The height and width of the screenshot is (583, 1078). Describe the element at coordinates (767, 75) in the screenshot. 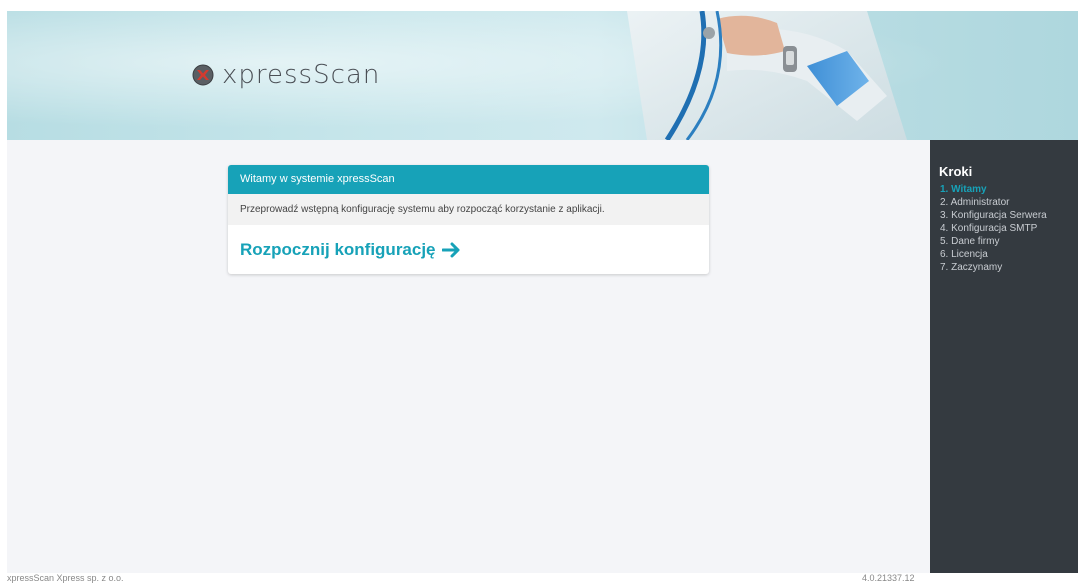

I see `doctor-illustration` at that location.